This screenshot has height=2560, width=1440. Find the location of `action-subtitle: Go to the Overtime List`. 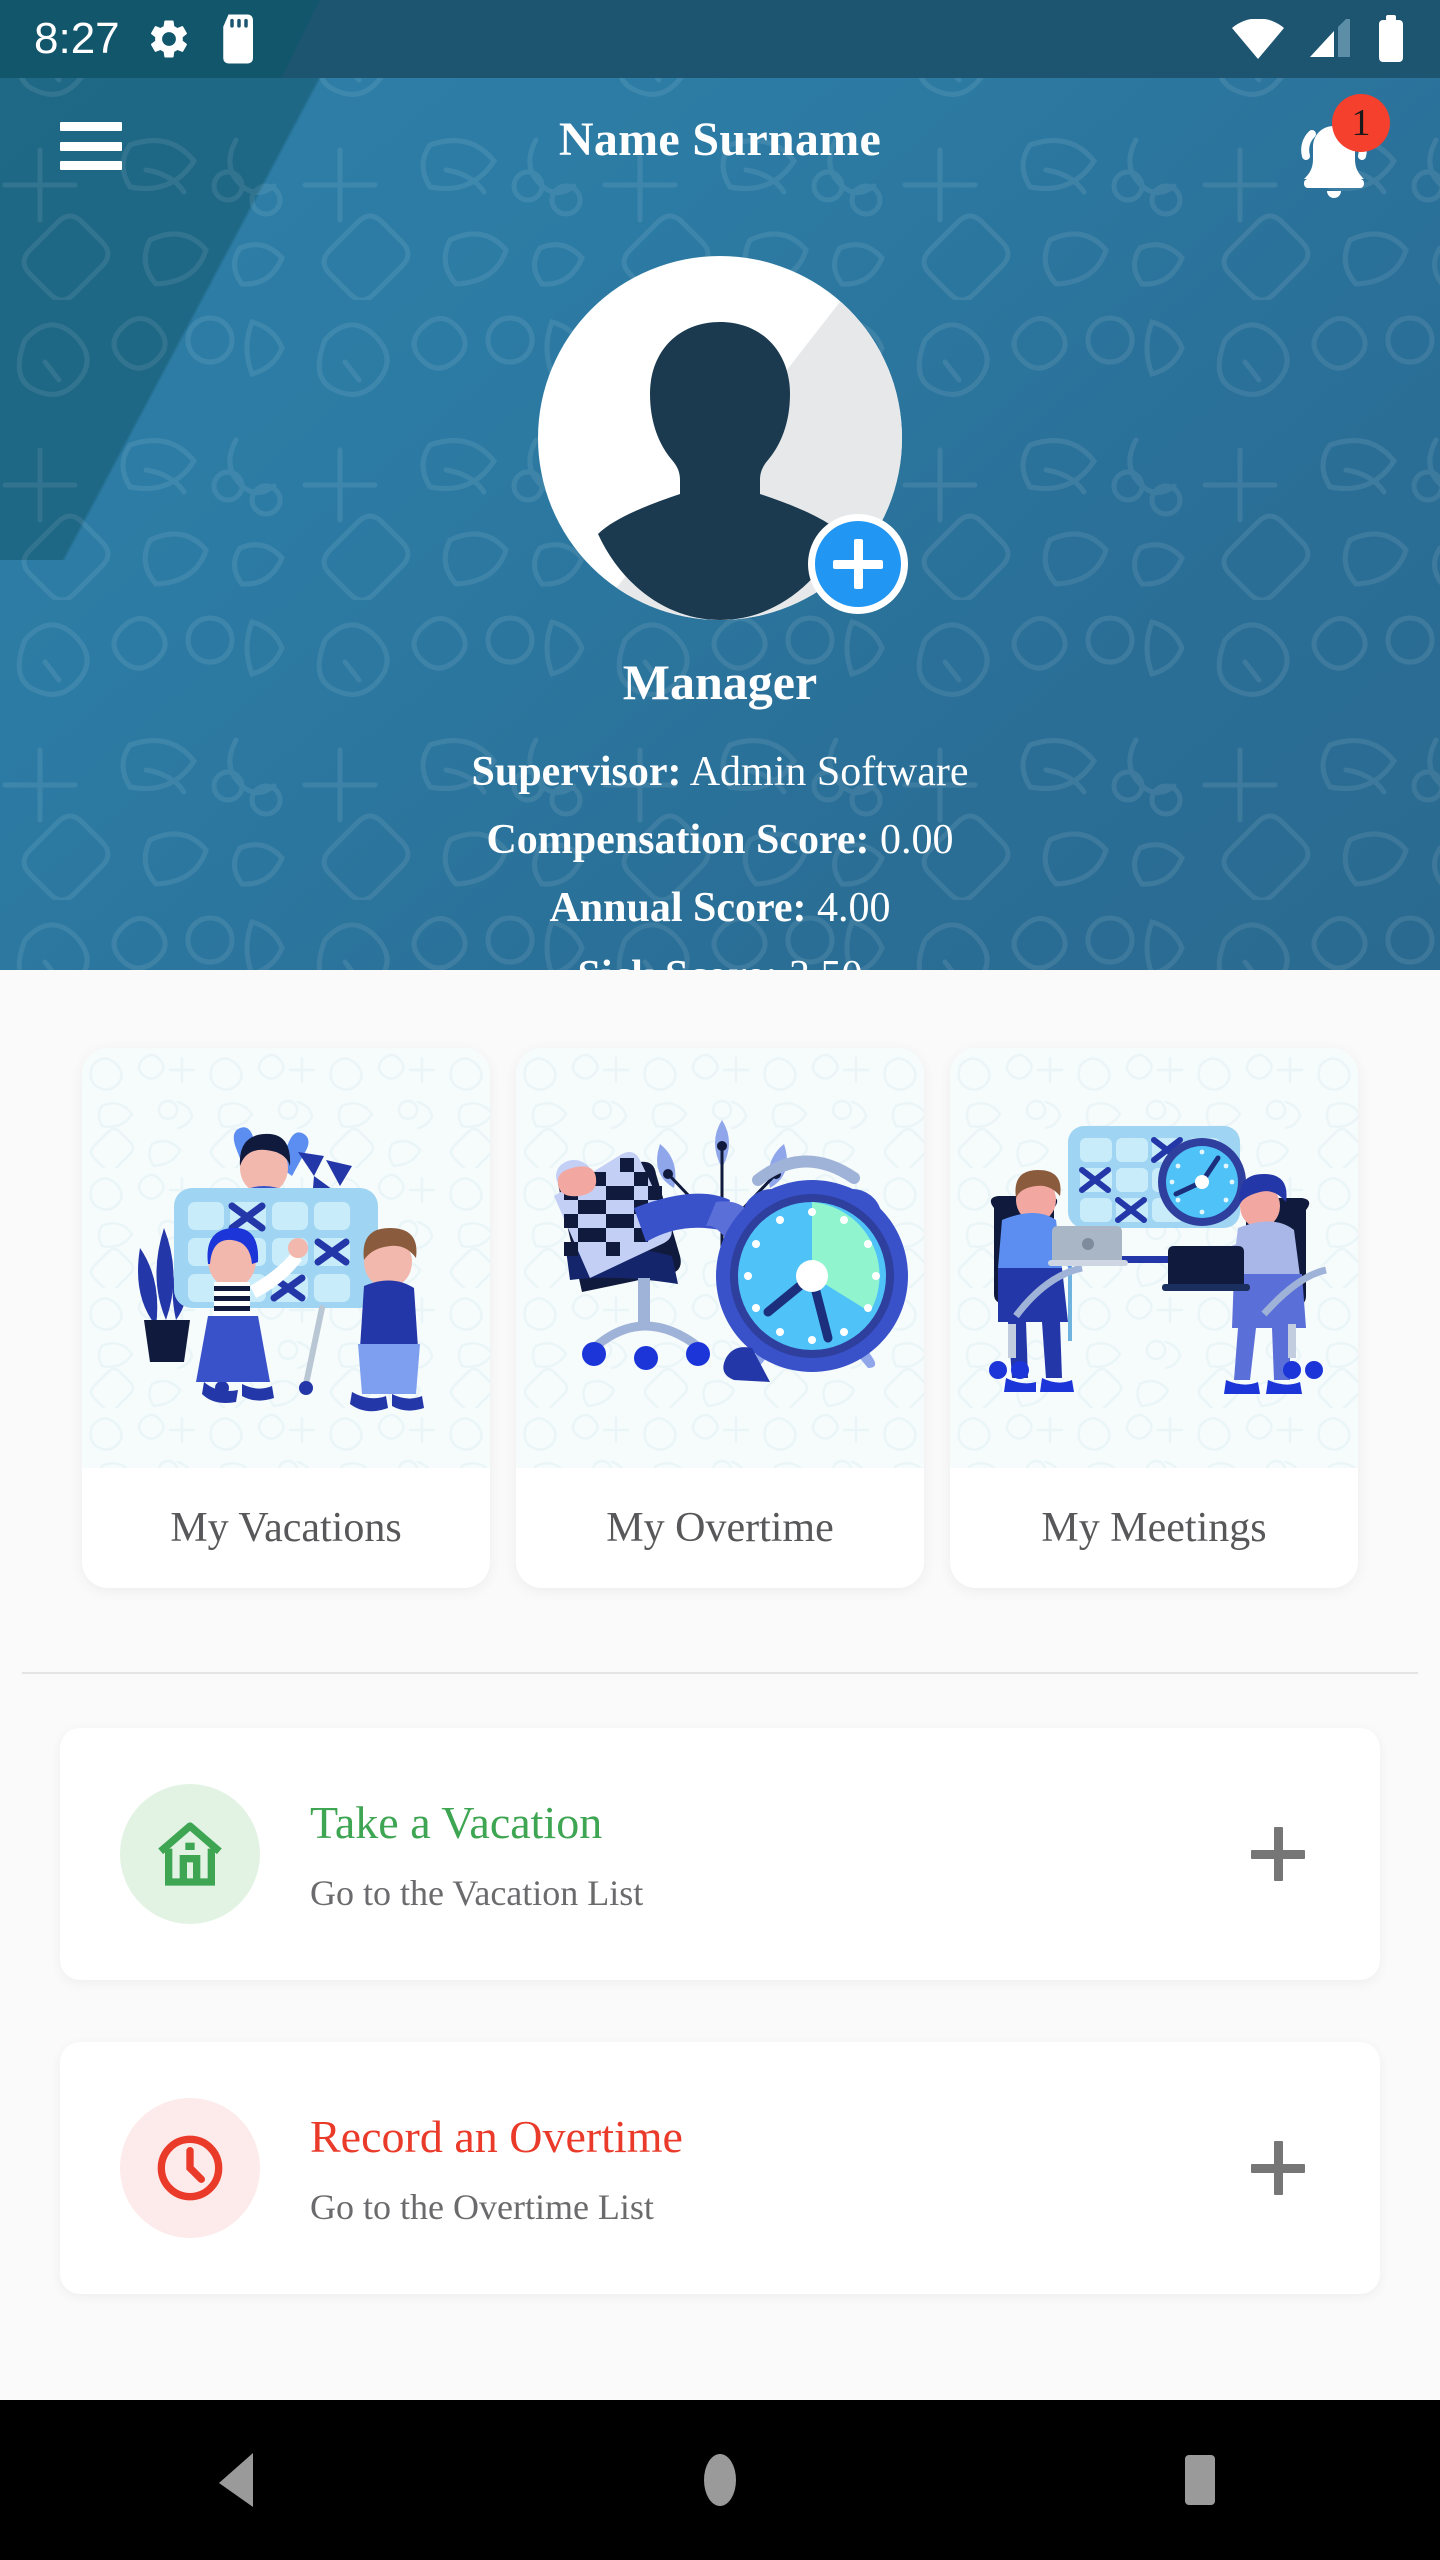

action-subtitle: Go to the Overtime List is located at coordinates (482, 2207).